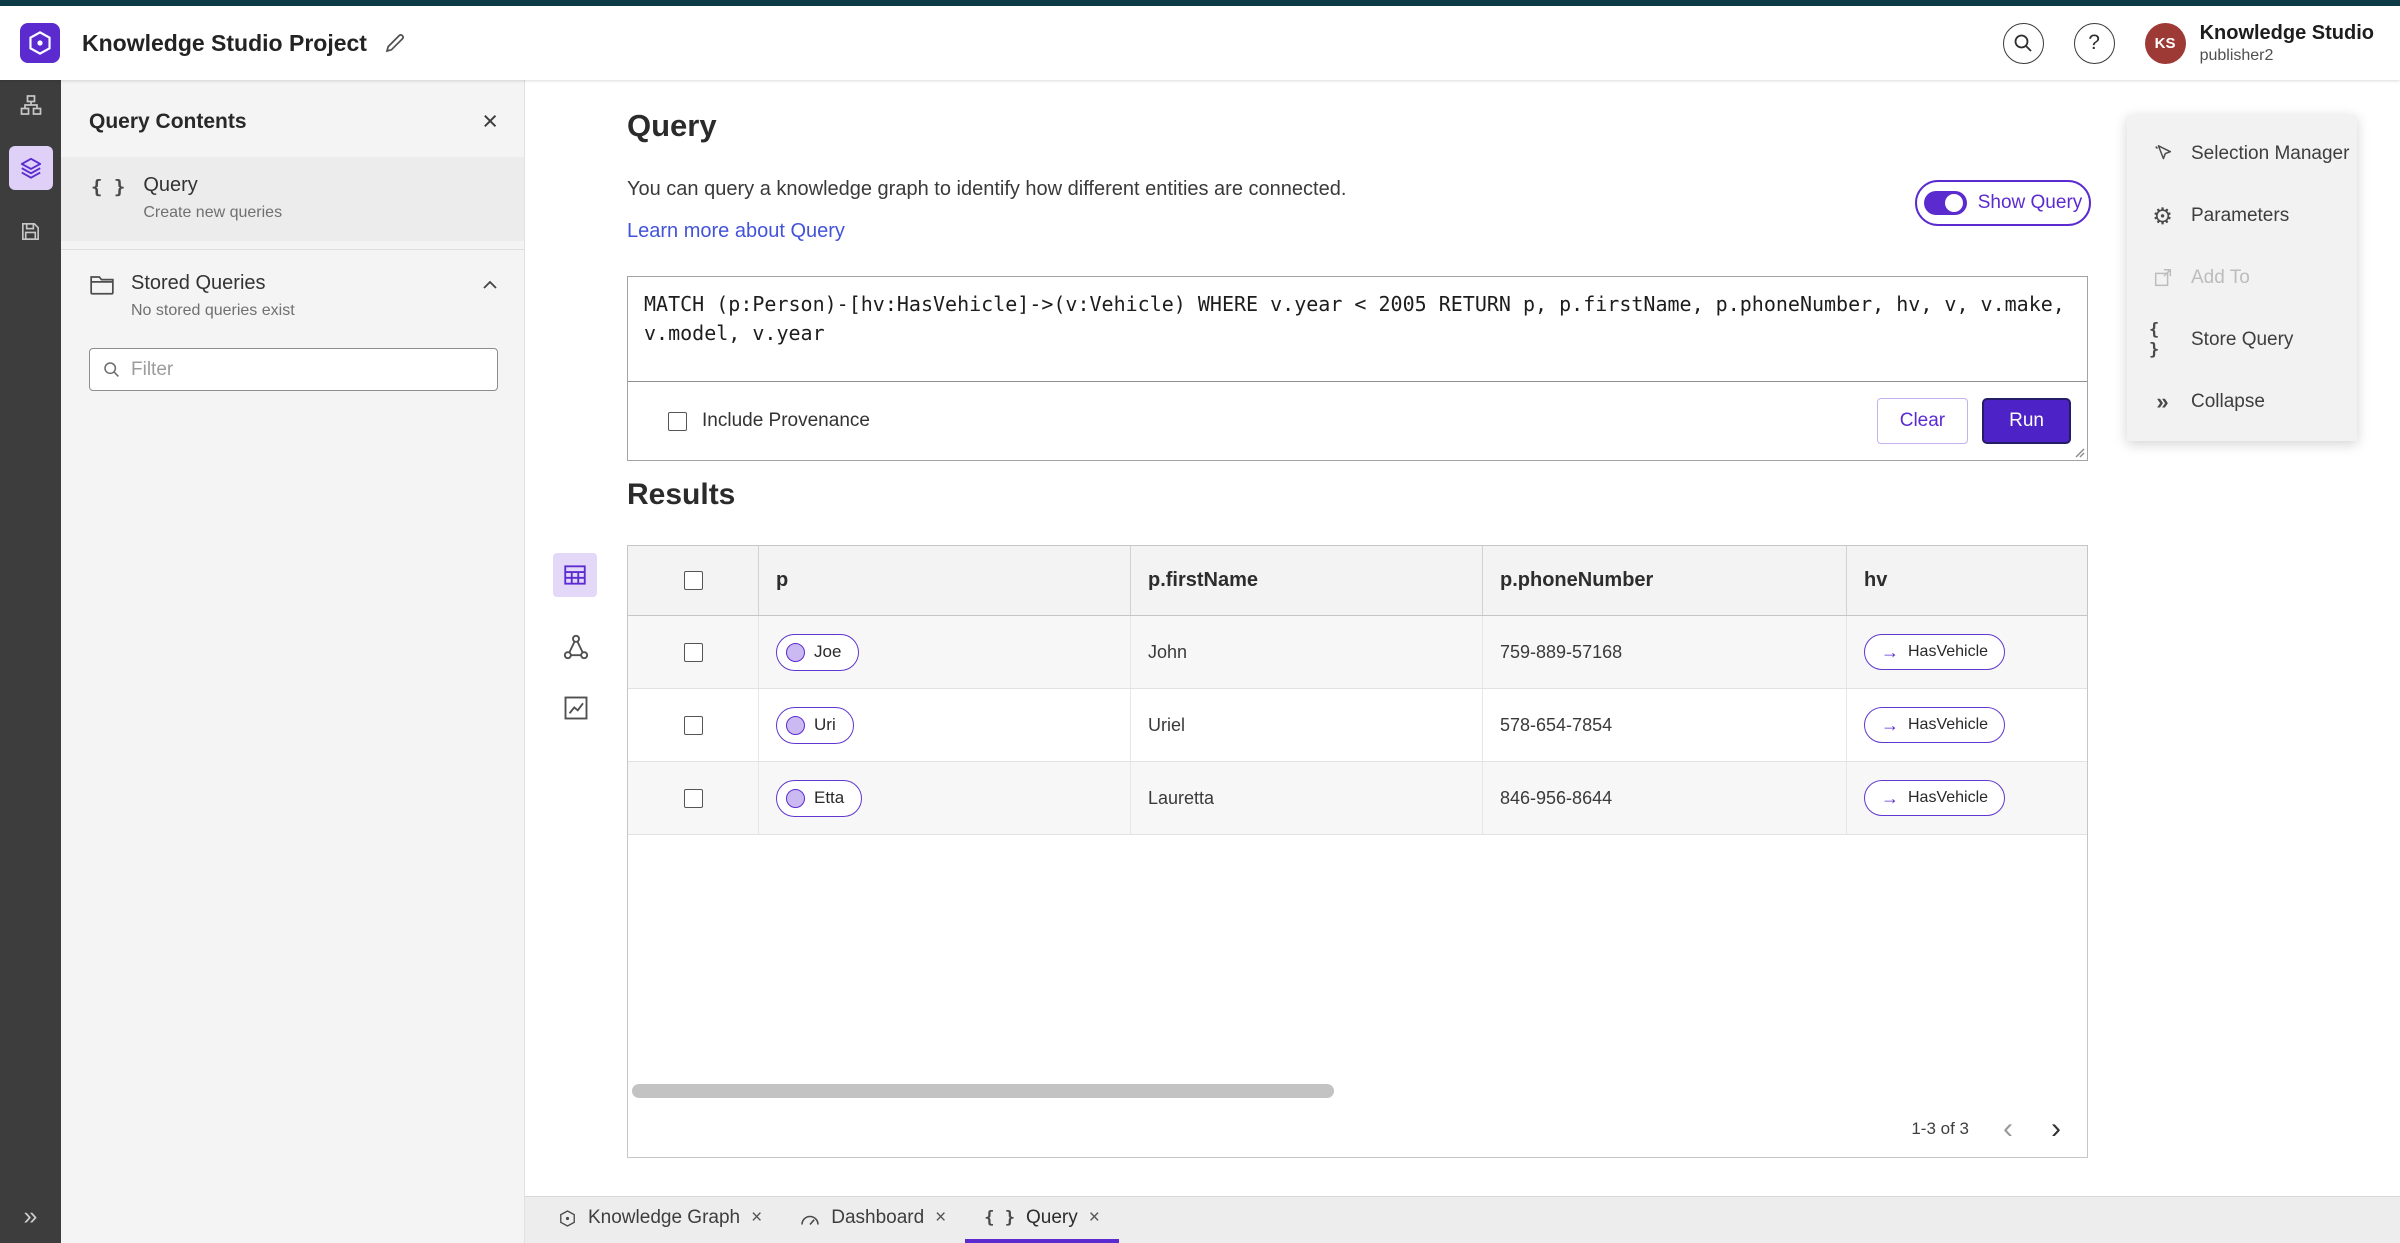  Describe the element at coordinates (945, 580) in the screenshot. I see `column-header-p: p` at that location.